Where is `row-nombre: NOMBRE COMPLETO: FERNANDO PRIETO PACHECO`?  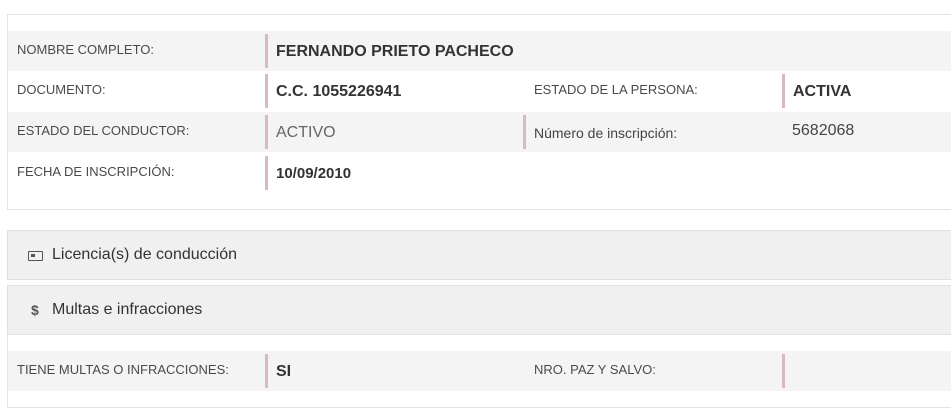 row-nombre: NOMBRE COMPLETO: FERNANDO PRIETO PACHECO is located at coordinates (479, 51).